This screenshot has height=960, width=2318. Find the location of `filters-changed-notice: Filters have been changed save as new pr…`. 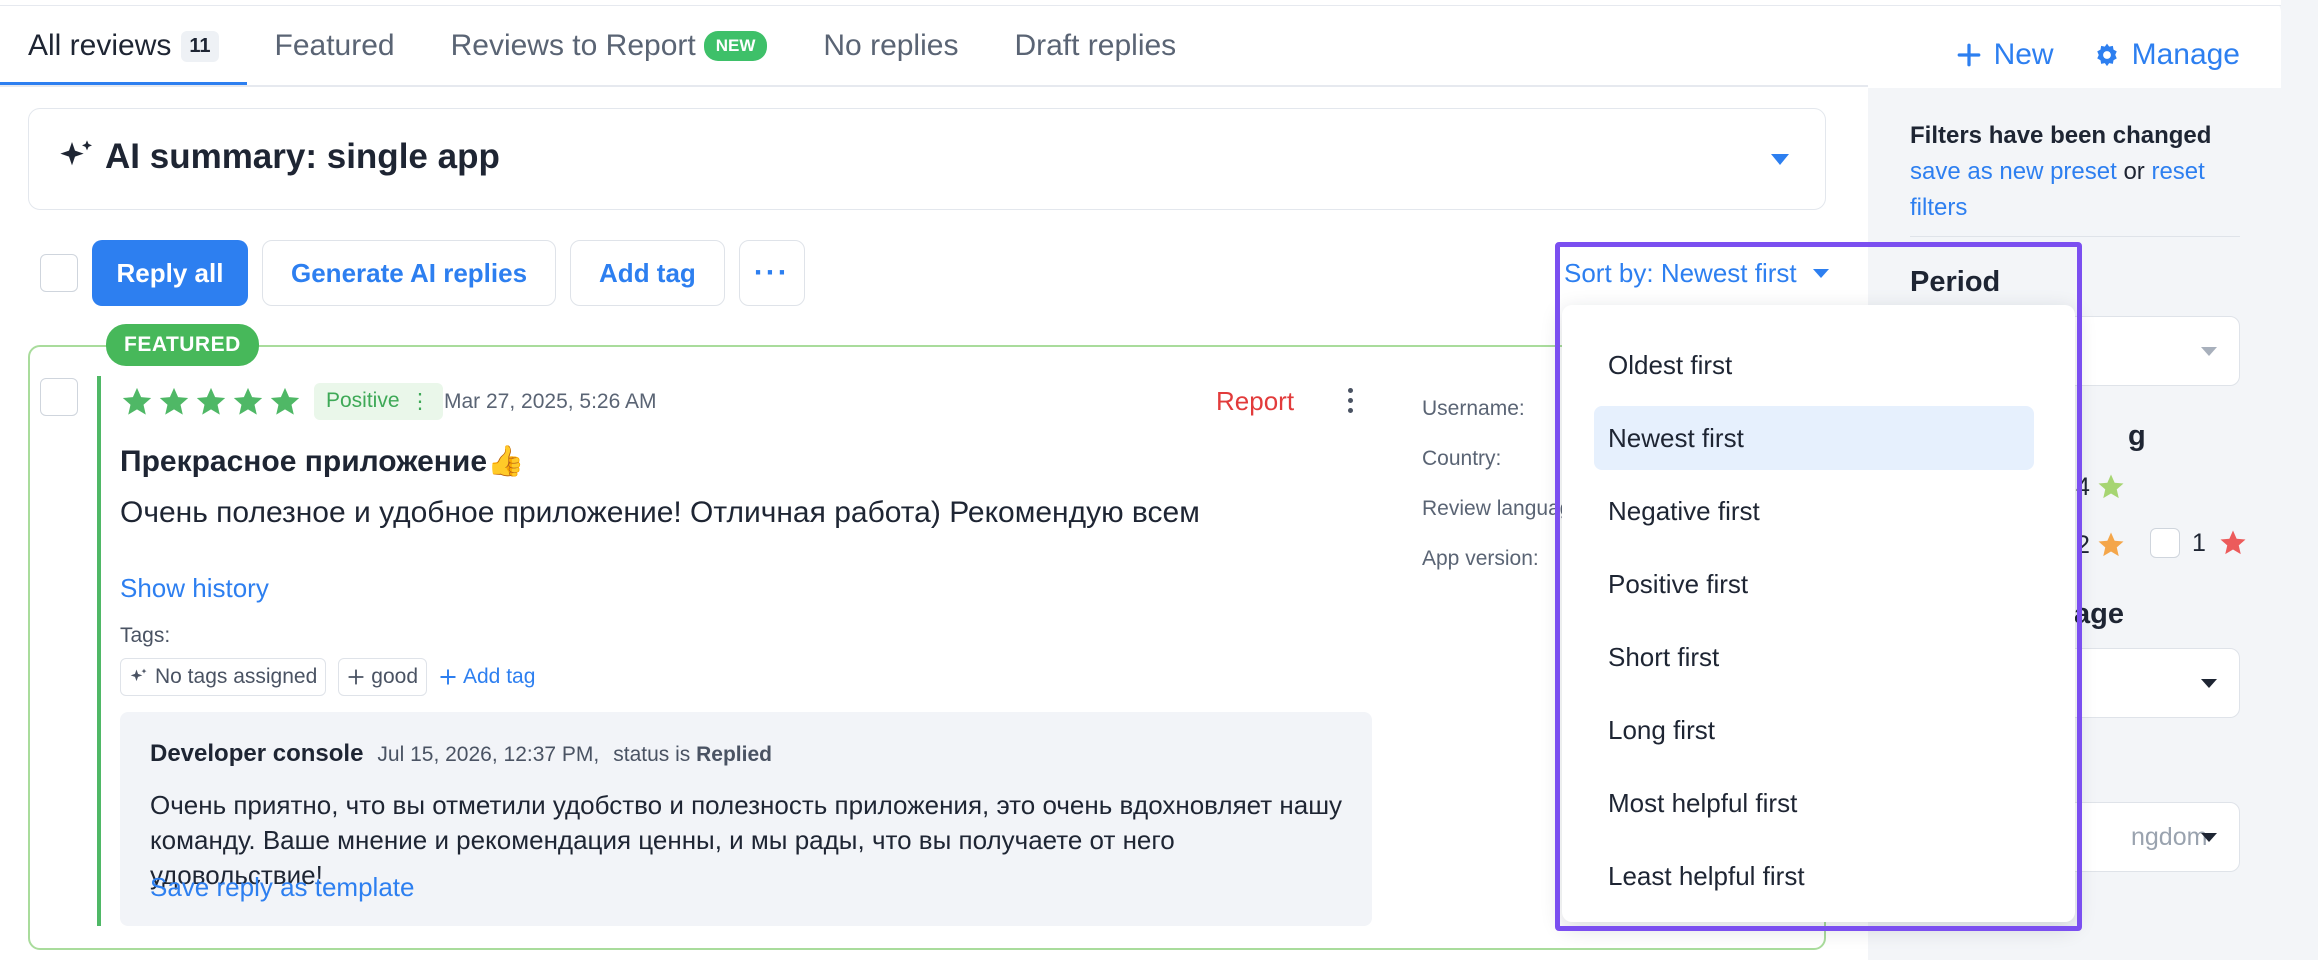

filters-changed-notice: Filters have been changed save as new pr… is located at coordinates (2085, 172).